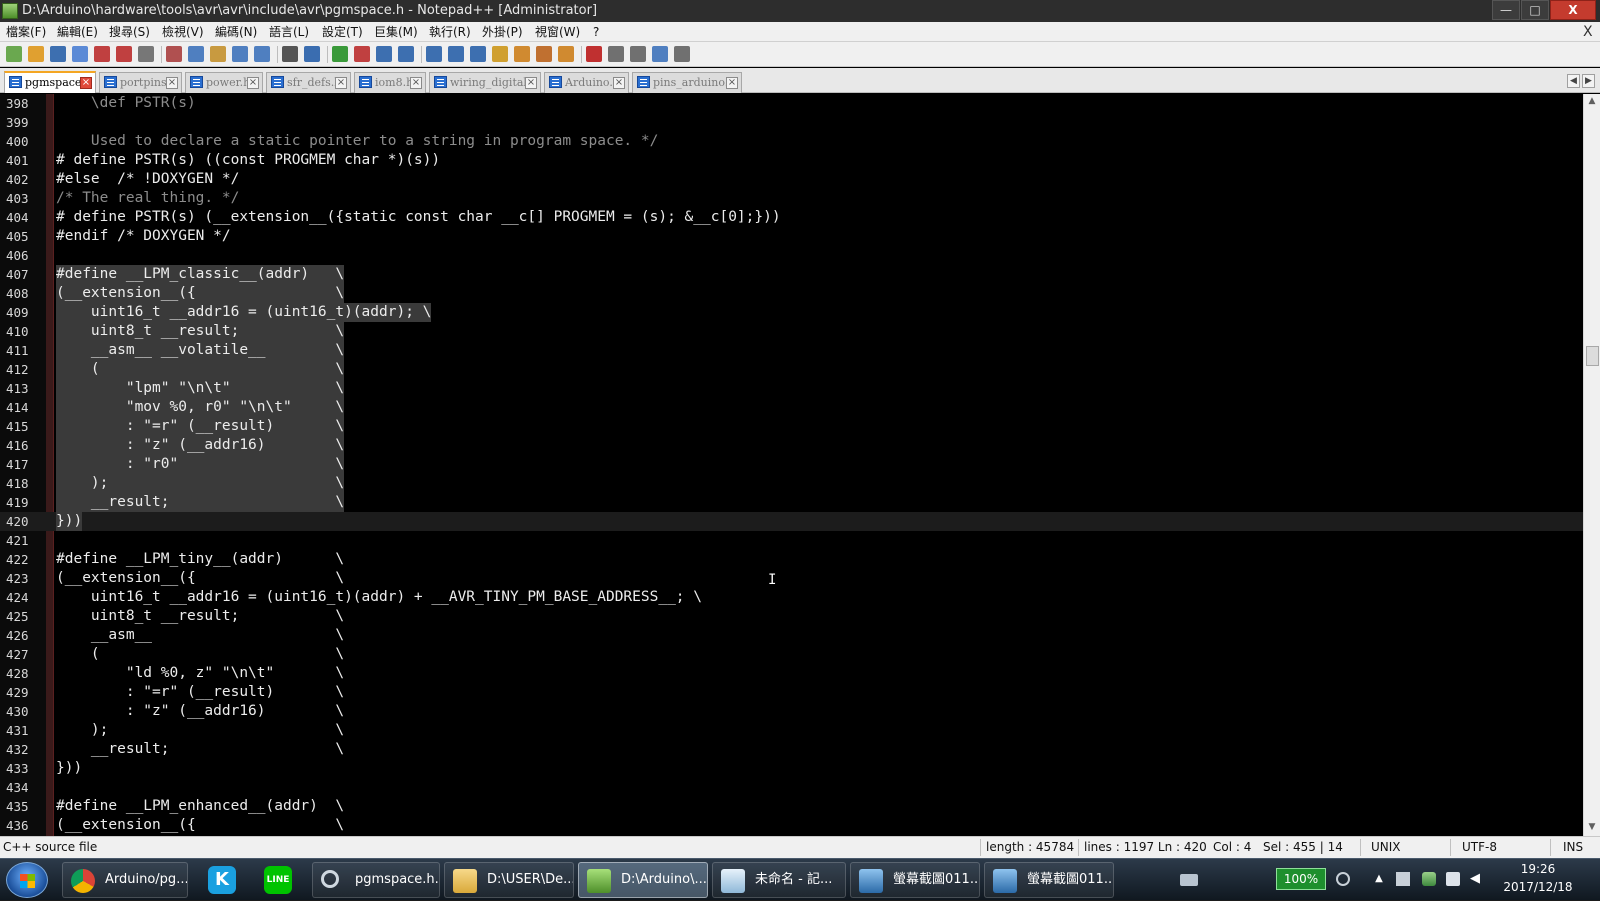 This screenshot has height=901, width=1600. What do you see at coordinates (616, 54) in the screenshot?
I see `stop-record-icon` at bounding box center [616, 54].